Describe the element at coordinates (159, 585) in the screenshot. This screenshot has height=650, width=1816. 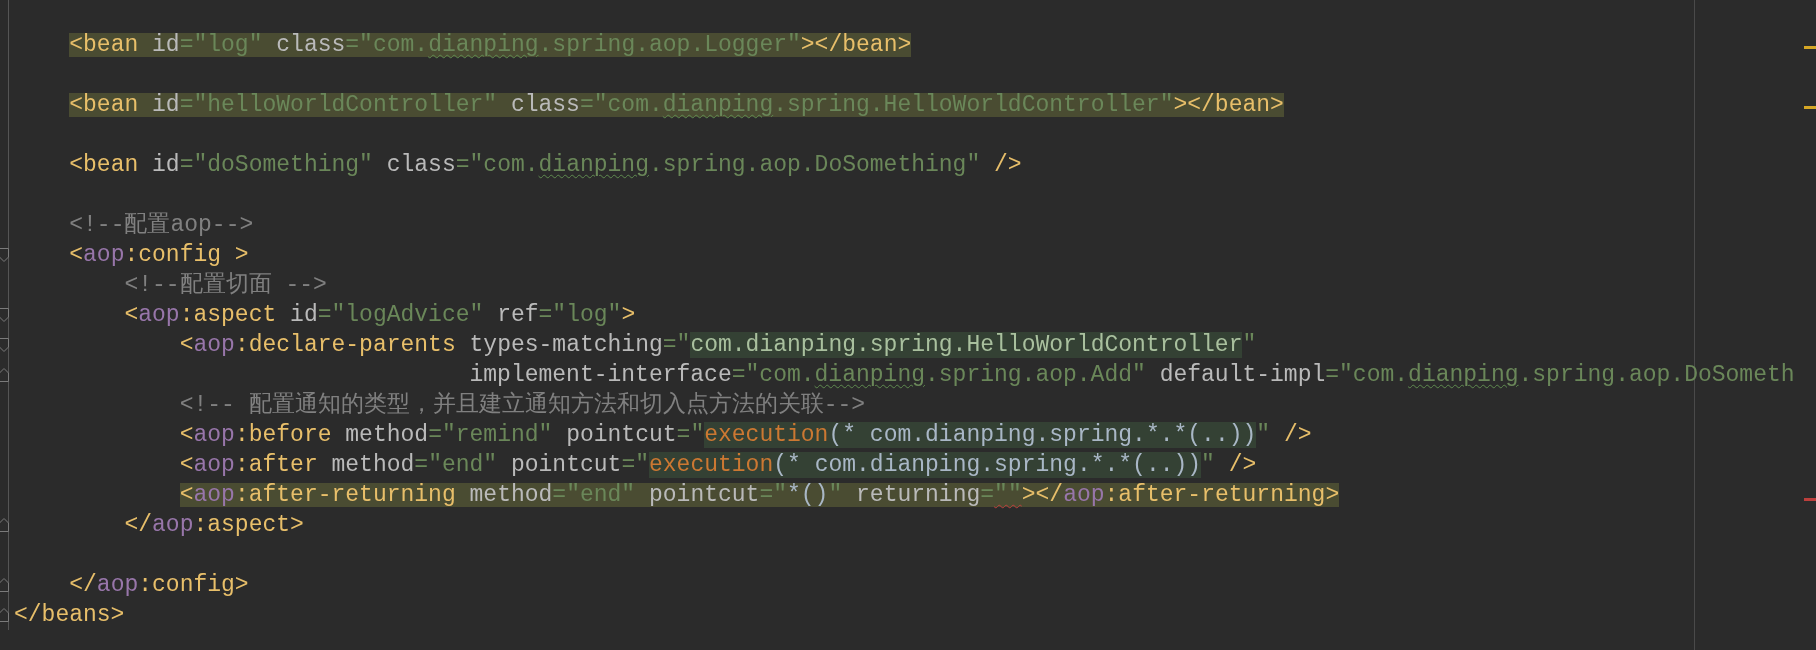
I see `code-line: </aop:config>` at that location.